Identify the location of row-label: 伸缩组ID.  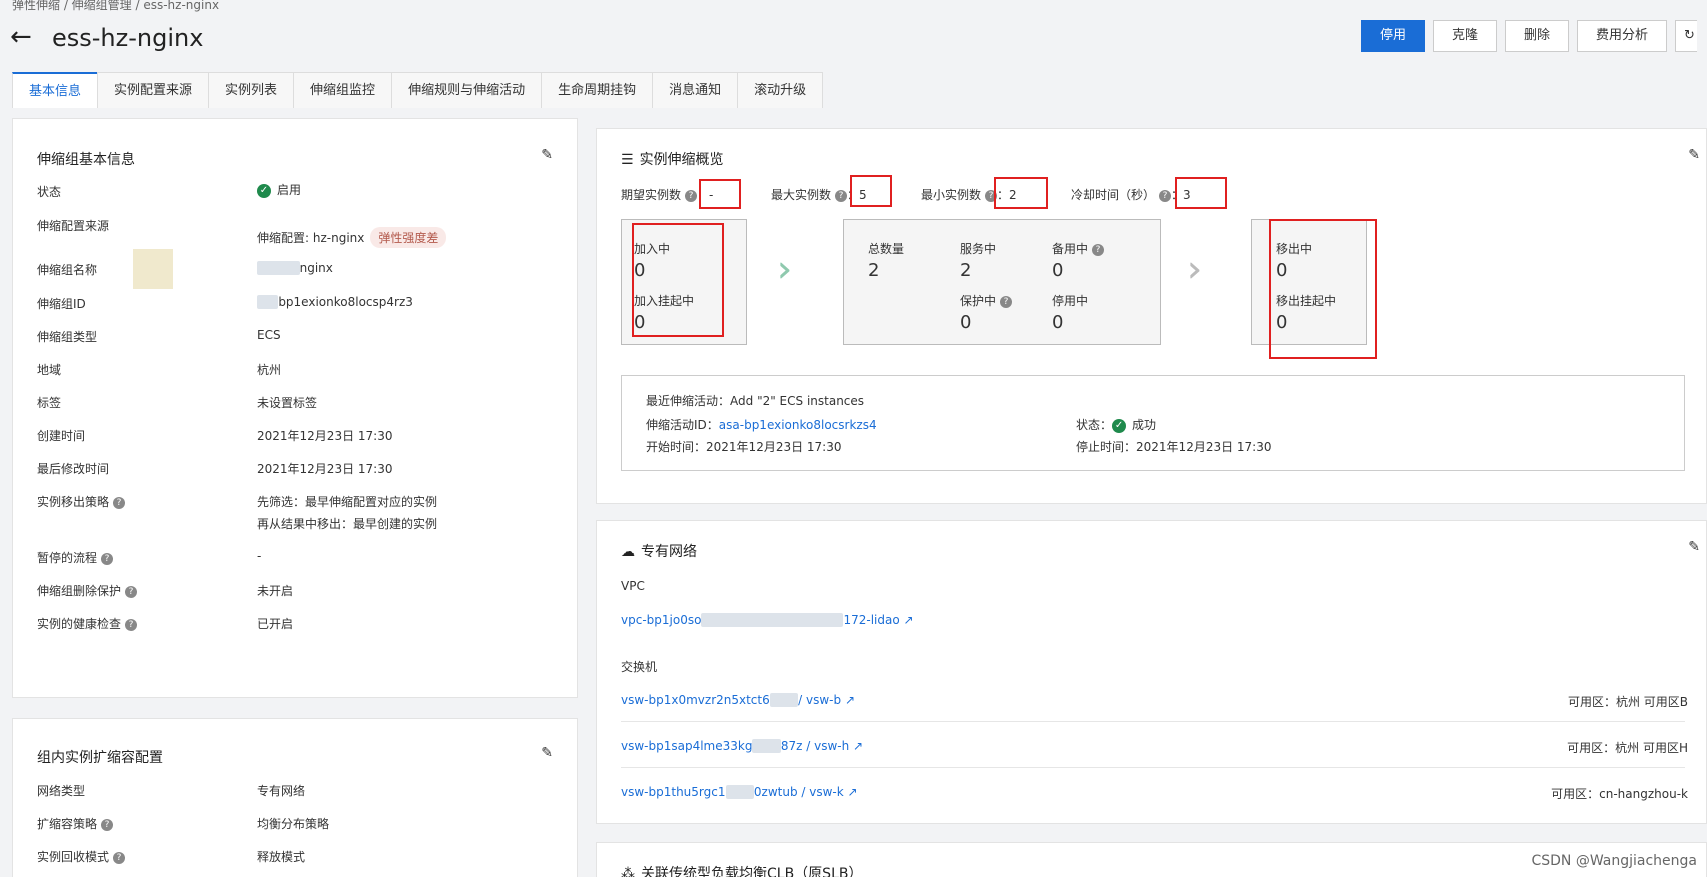
(61, 304).